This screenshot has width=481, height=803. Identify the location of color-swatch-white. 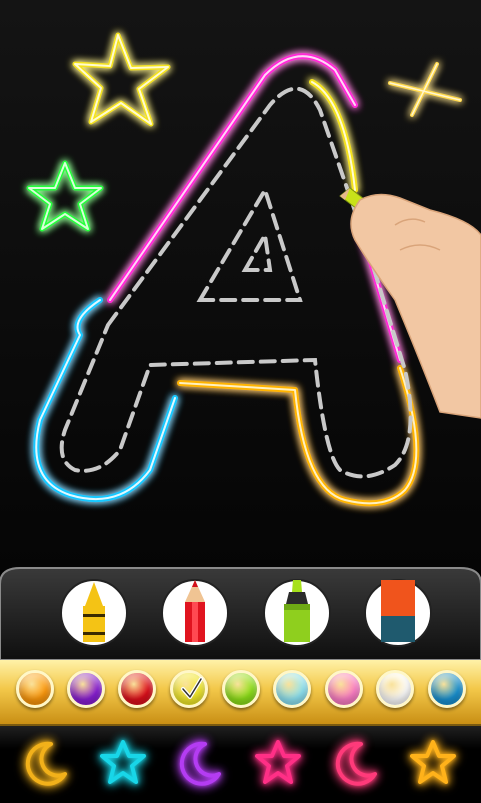
(395, 689).